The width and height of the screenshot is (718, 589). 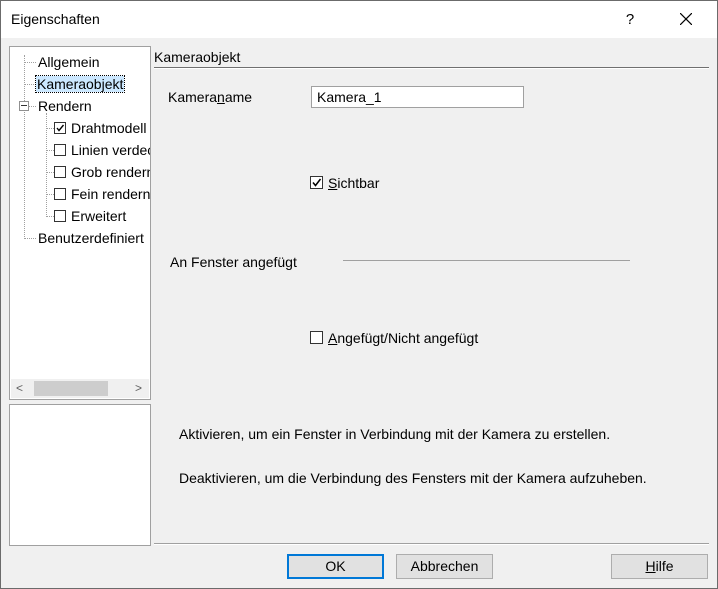 I want to click on tree-item-kameraobjekt: Kameraobjekt, so click(x=80, y=84).